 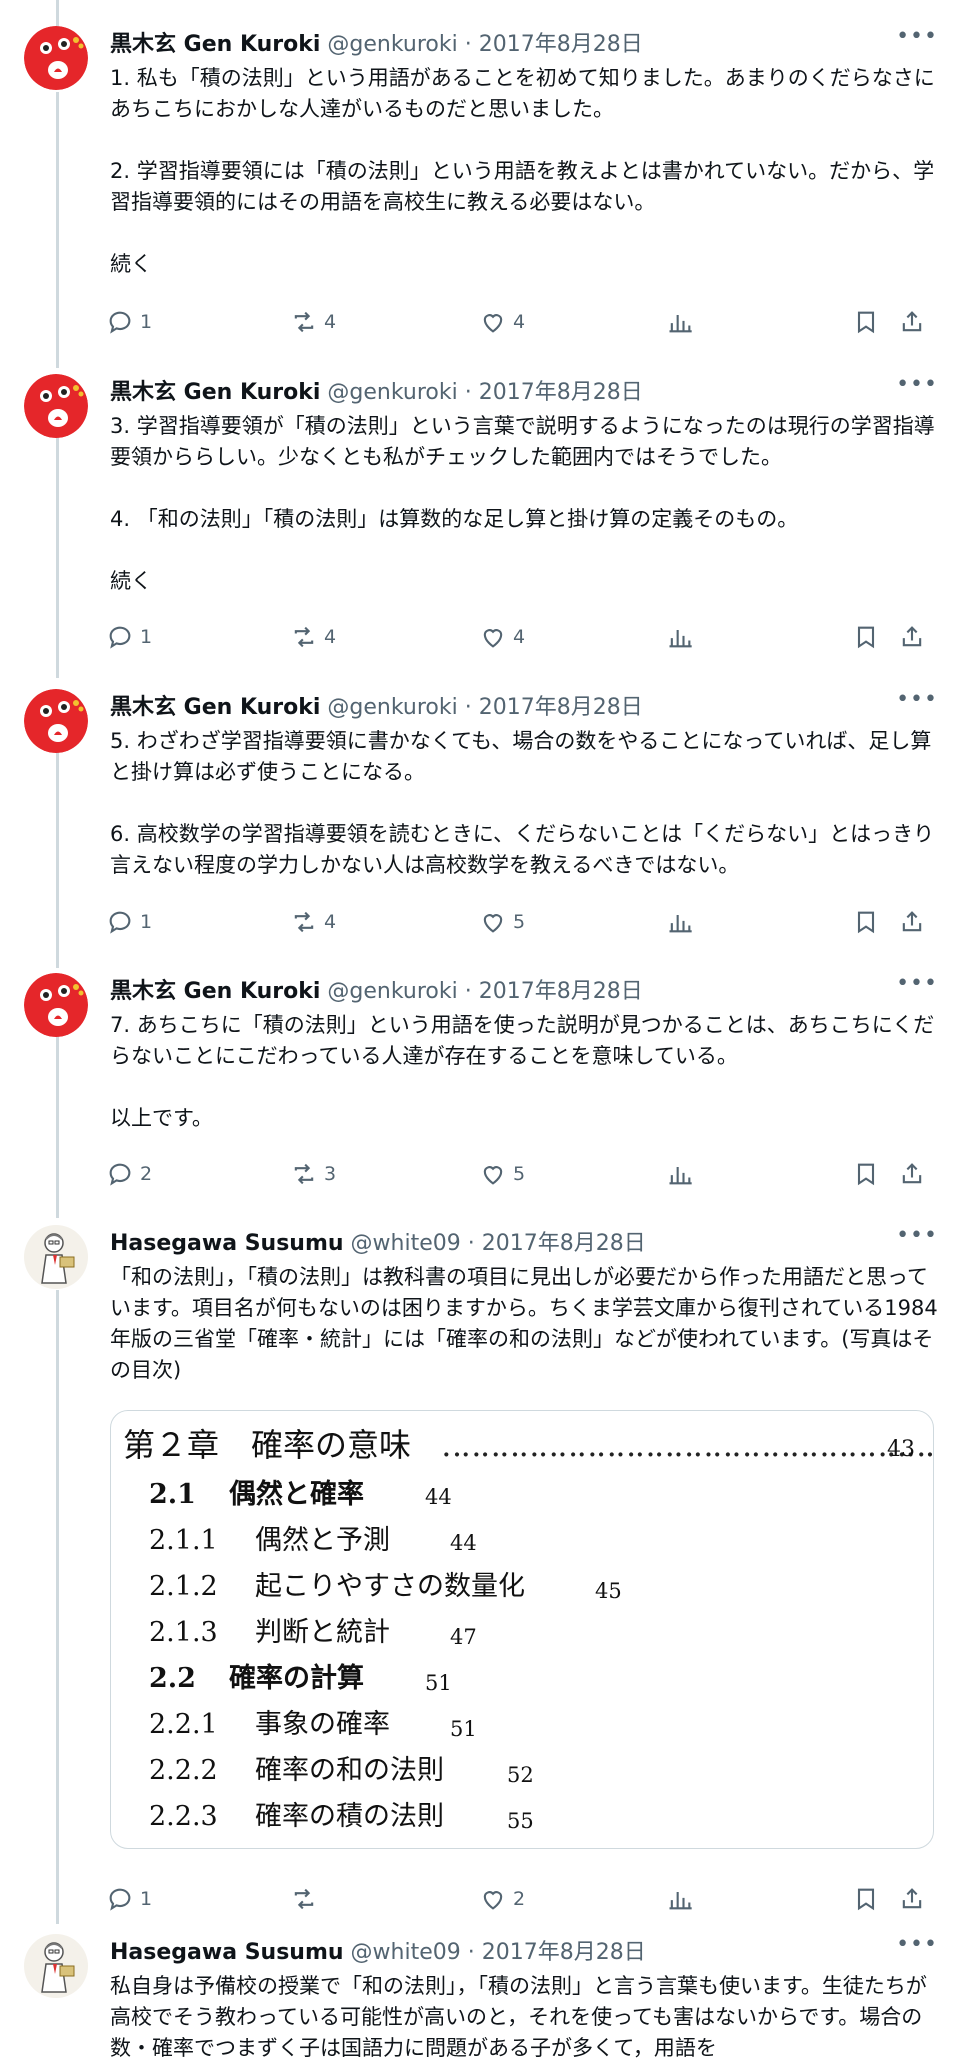 I want to click on toc-row-page: 52, so click(x=520, y=1775).